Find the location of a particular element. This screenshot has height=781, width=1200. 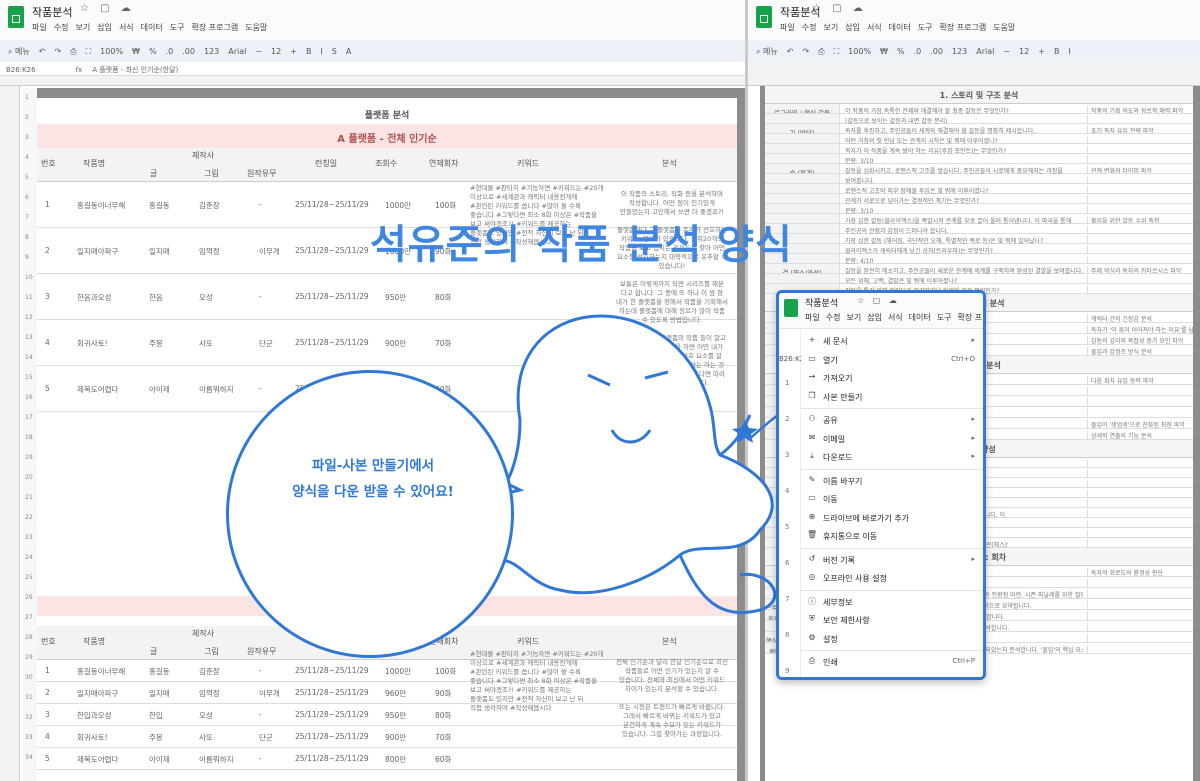

share-icon: ⚇ is located at coordinates (812, 418).